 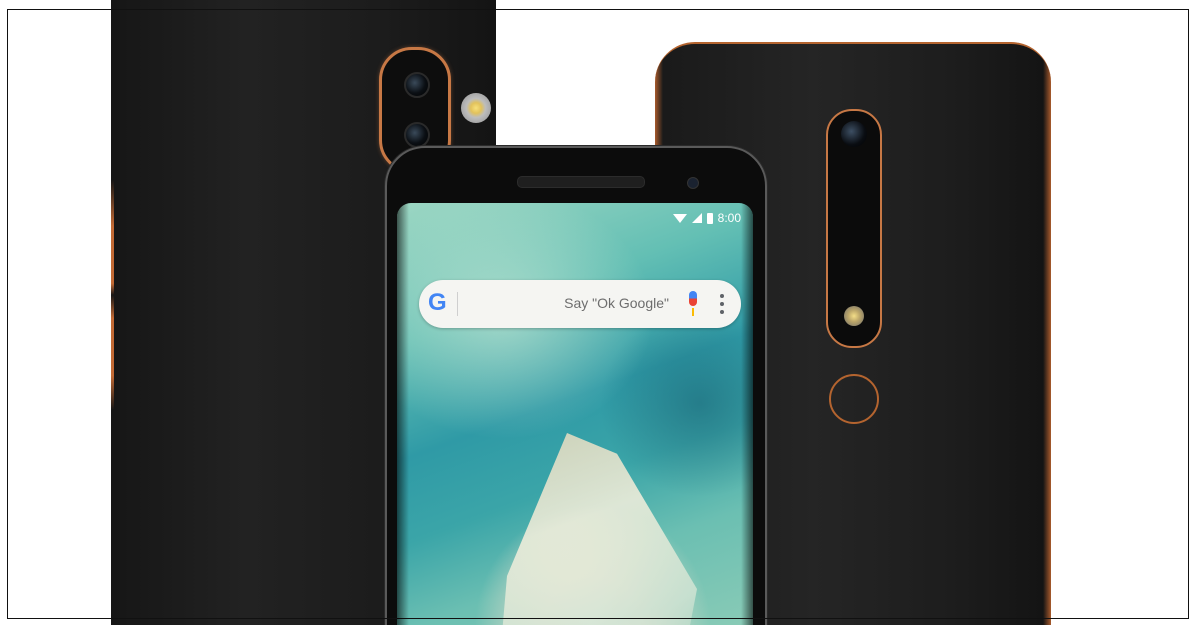 I want to click on copper-edge-trim, so click(x=112, y=295).